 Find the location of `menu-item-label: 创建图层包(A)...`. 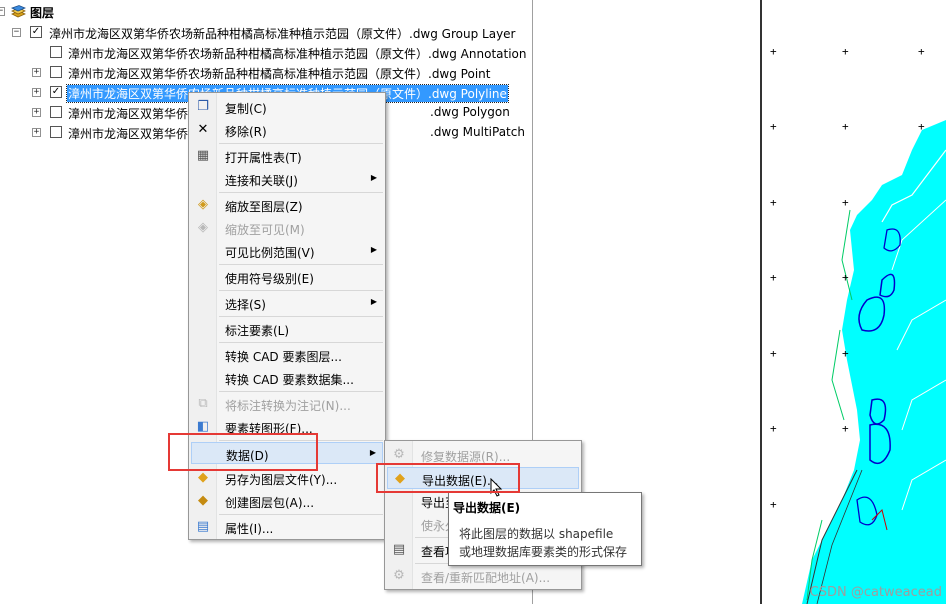

menu-item-label: 创建图层包(A)... is located at coordinates (270, 503).